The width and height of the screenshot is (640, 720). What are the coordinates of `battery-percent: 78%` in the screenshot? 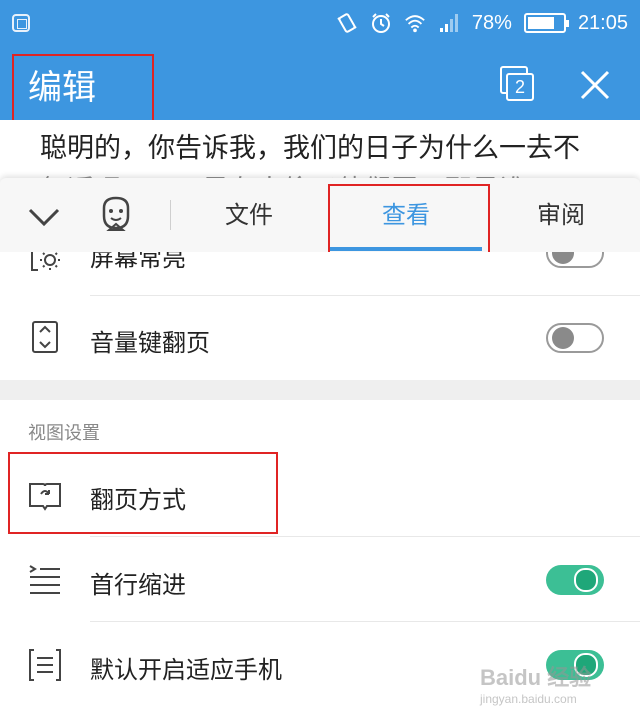 It's located at (491, 22).